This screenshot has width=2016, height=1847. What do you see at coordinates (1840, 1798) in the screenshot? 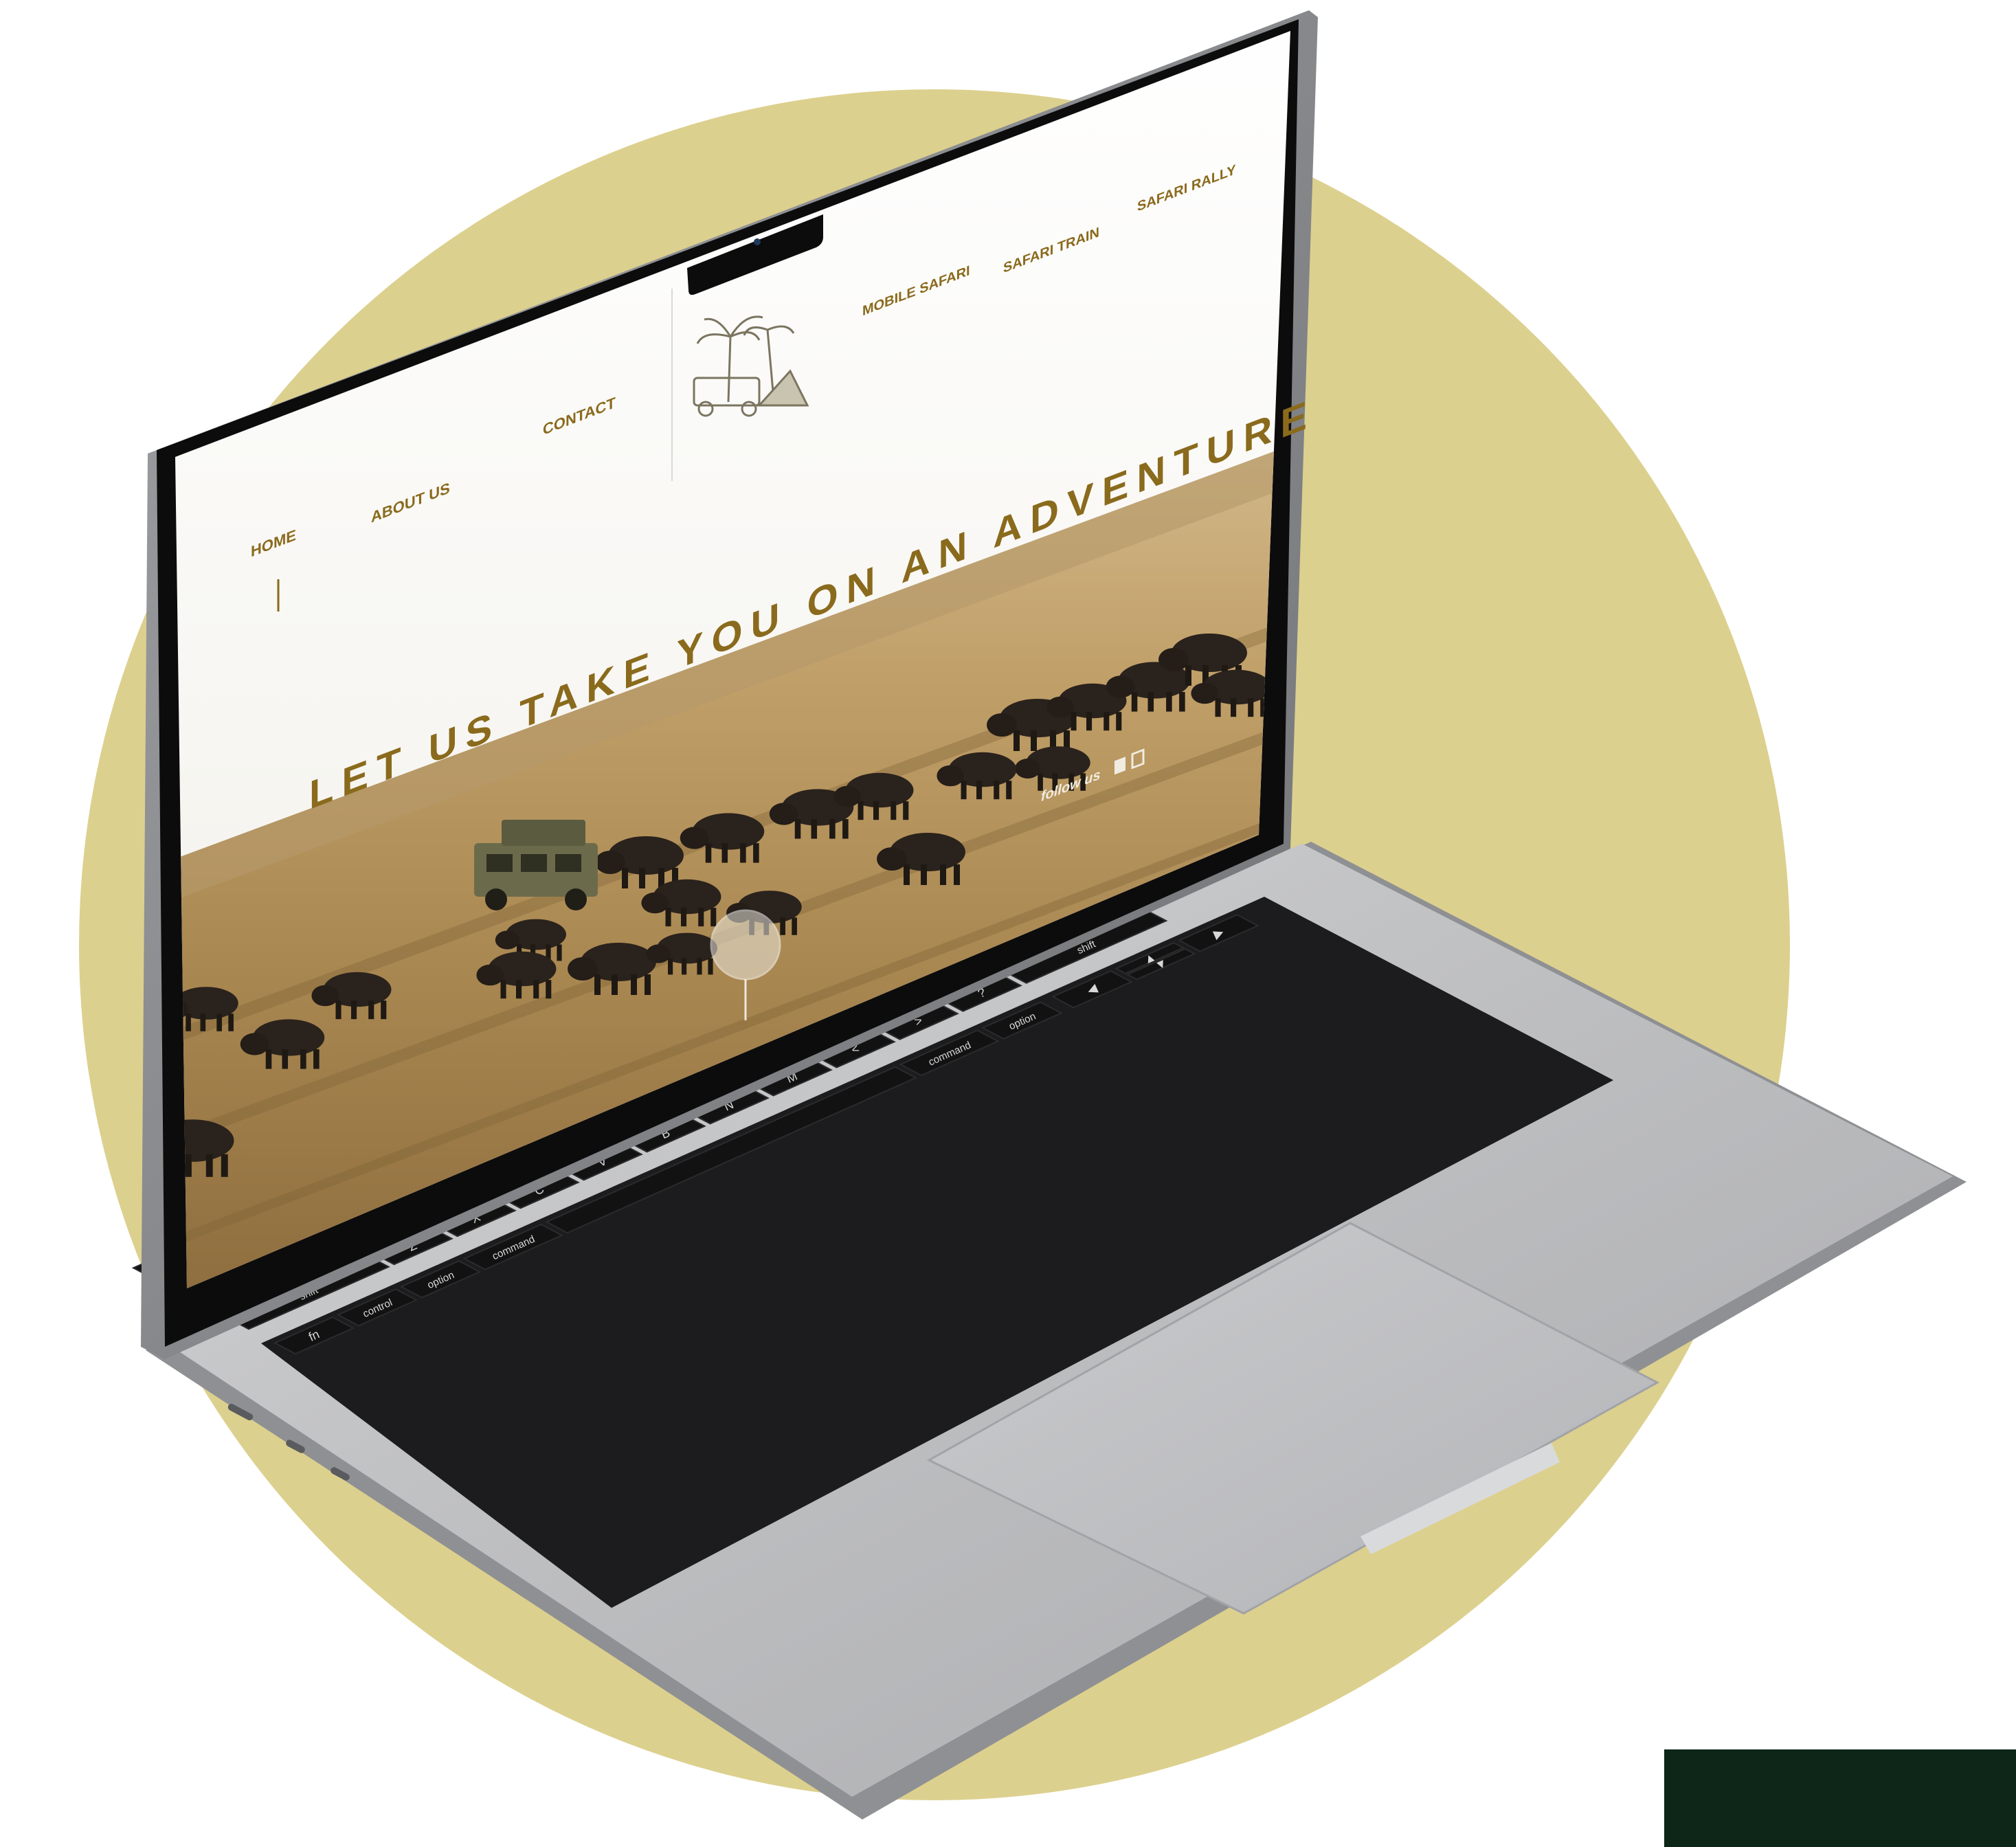
I see `corner-block` at bounding box center [1840, 1798].